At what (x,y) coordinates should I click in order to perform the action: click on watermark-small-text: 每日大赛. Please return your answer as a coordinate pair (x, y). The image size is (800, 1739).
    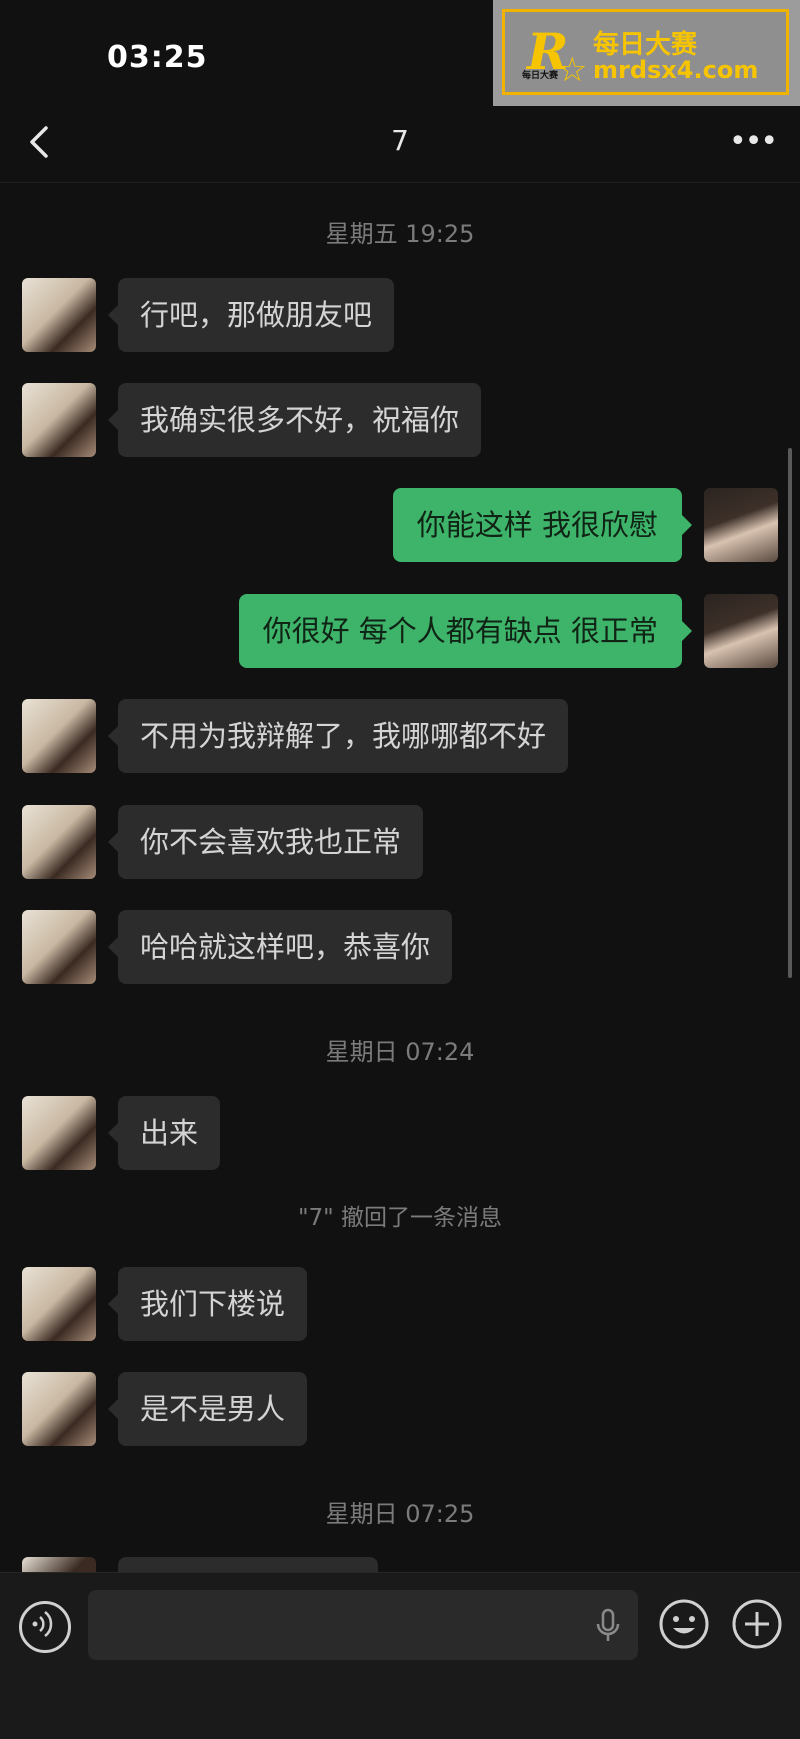
    Looking at the image, I should click on (540, 76).